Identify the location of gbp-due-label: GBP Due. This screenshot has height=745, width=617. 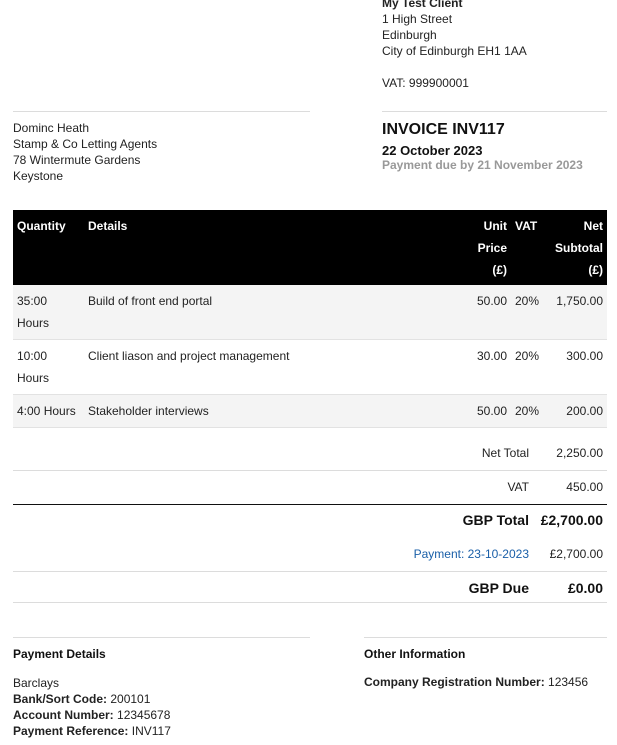
(498, 588).